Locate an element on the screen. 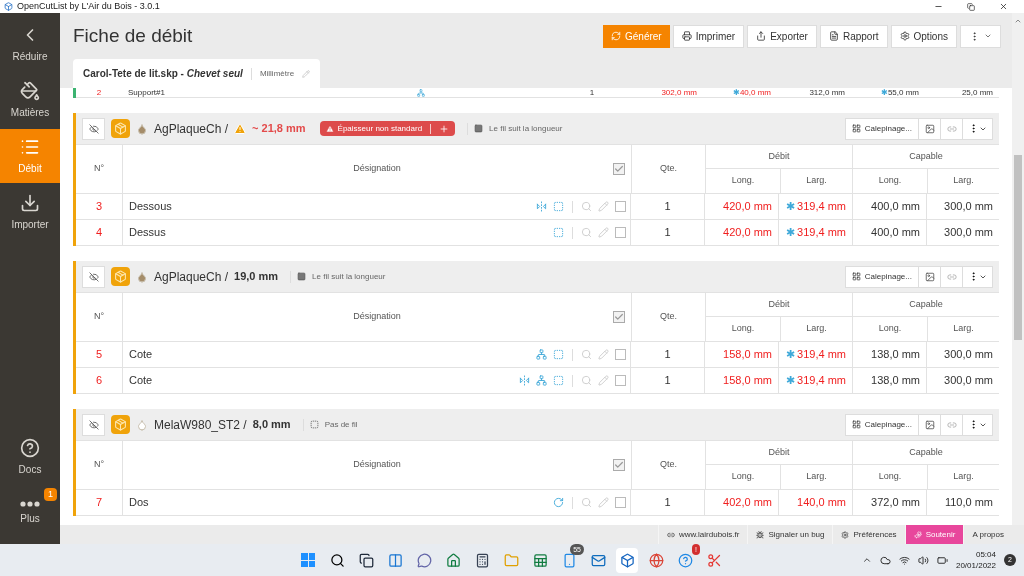  column-header: Larg. is located at coordinates (816, 477).